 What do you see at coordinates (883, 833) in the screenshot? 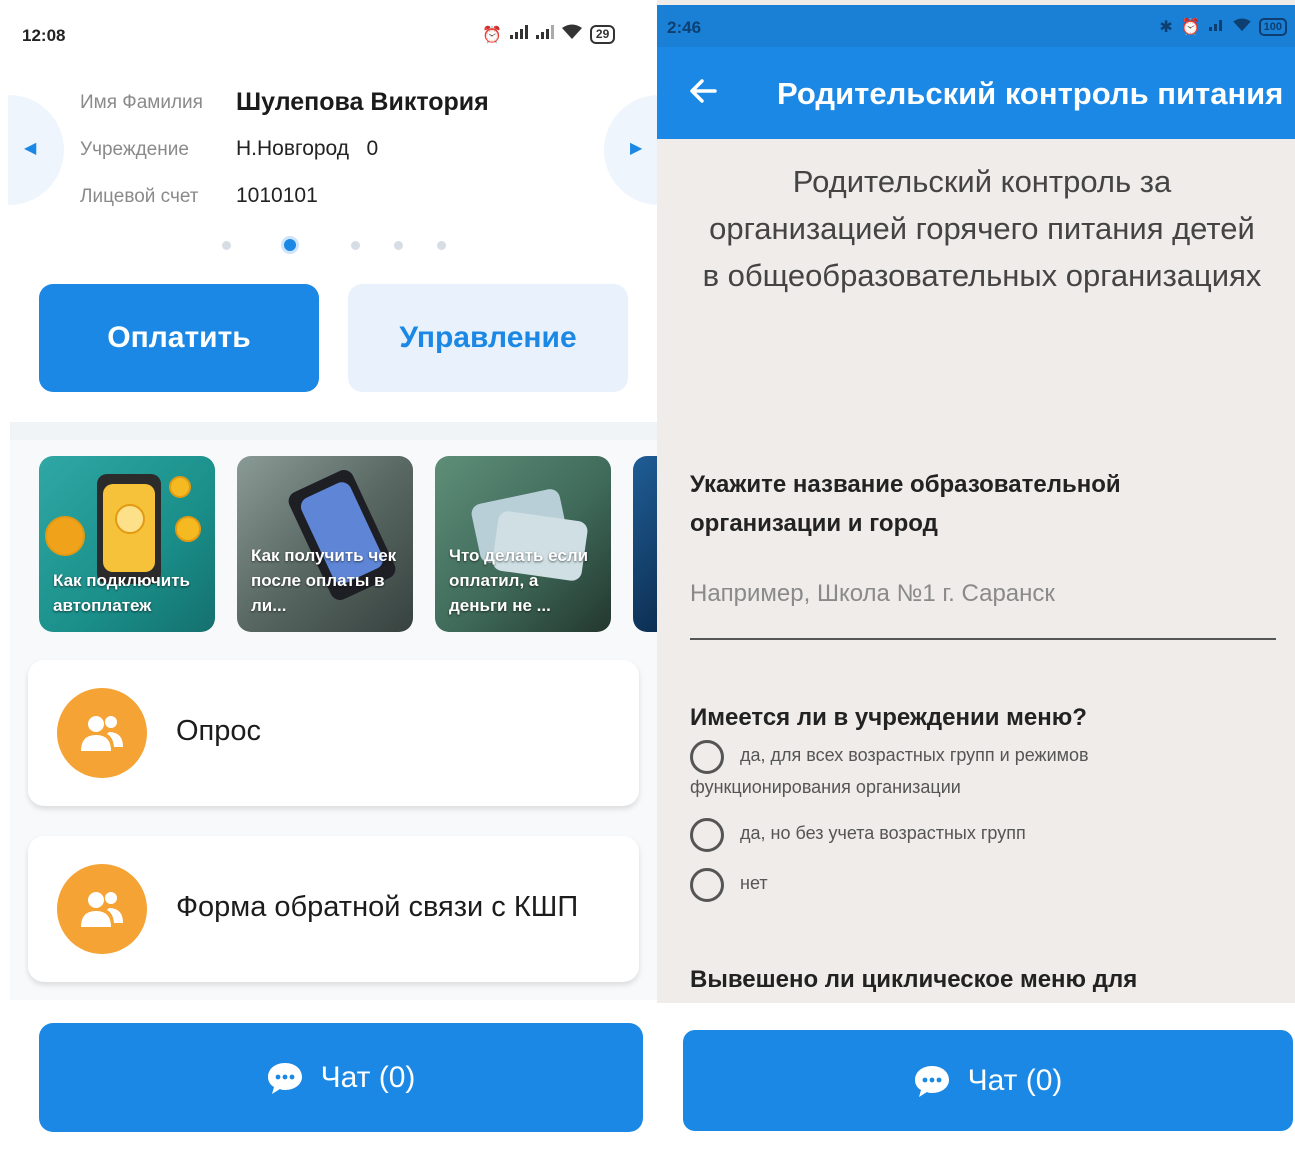
I see `radio-option-label: да, но без учета возрастных групп` at bounding box center [883, 833].